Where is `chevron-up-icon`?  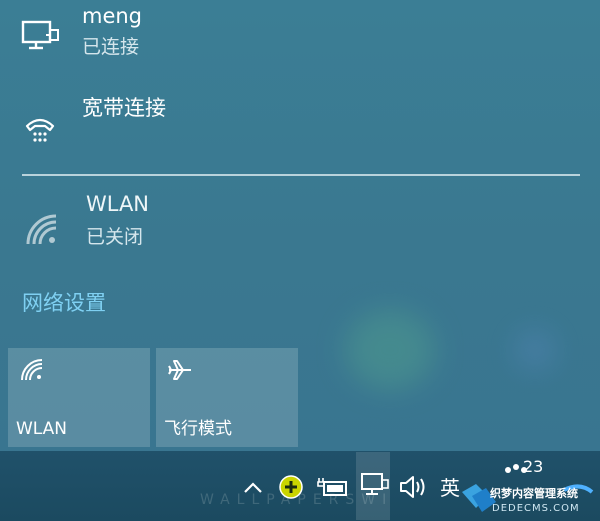
chevron-up-icon is located at coordinates (253, 487).